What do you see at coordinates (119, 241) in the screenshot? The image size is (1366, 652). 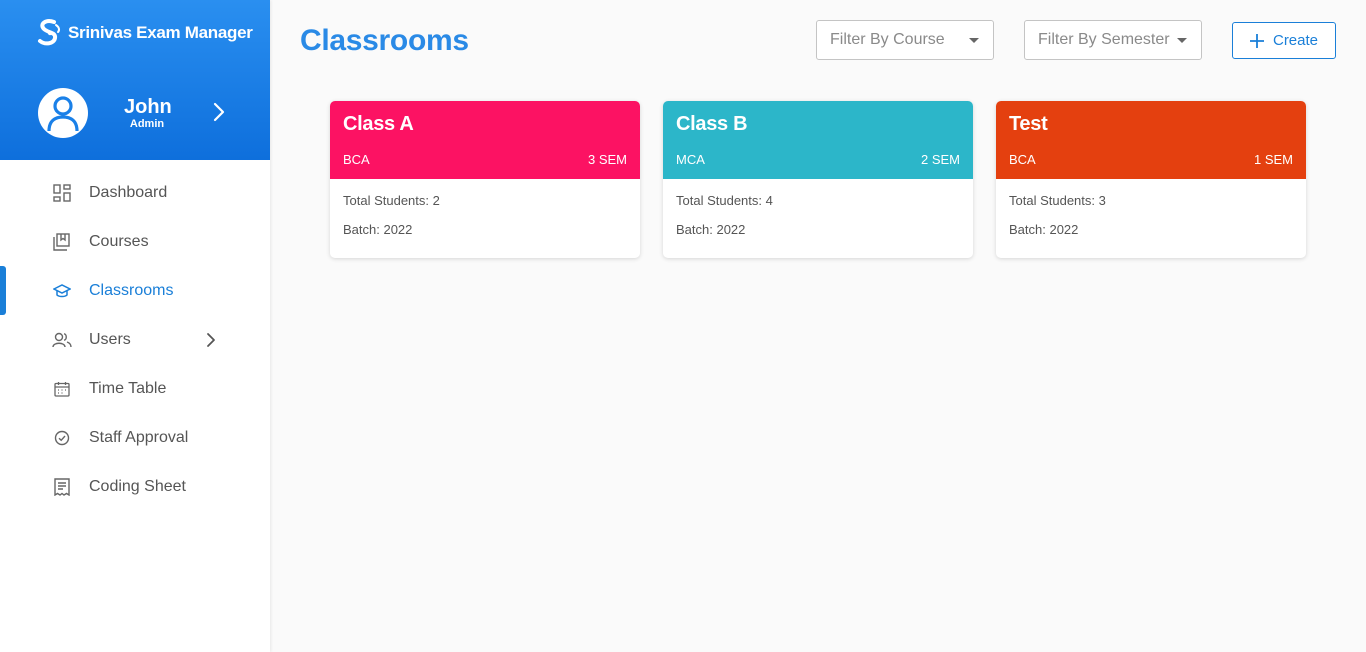 I see `sidebar-item-label: Courses` at bounding box center [119, 241].